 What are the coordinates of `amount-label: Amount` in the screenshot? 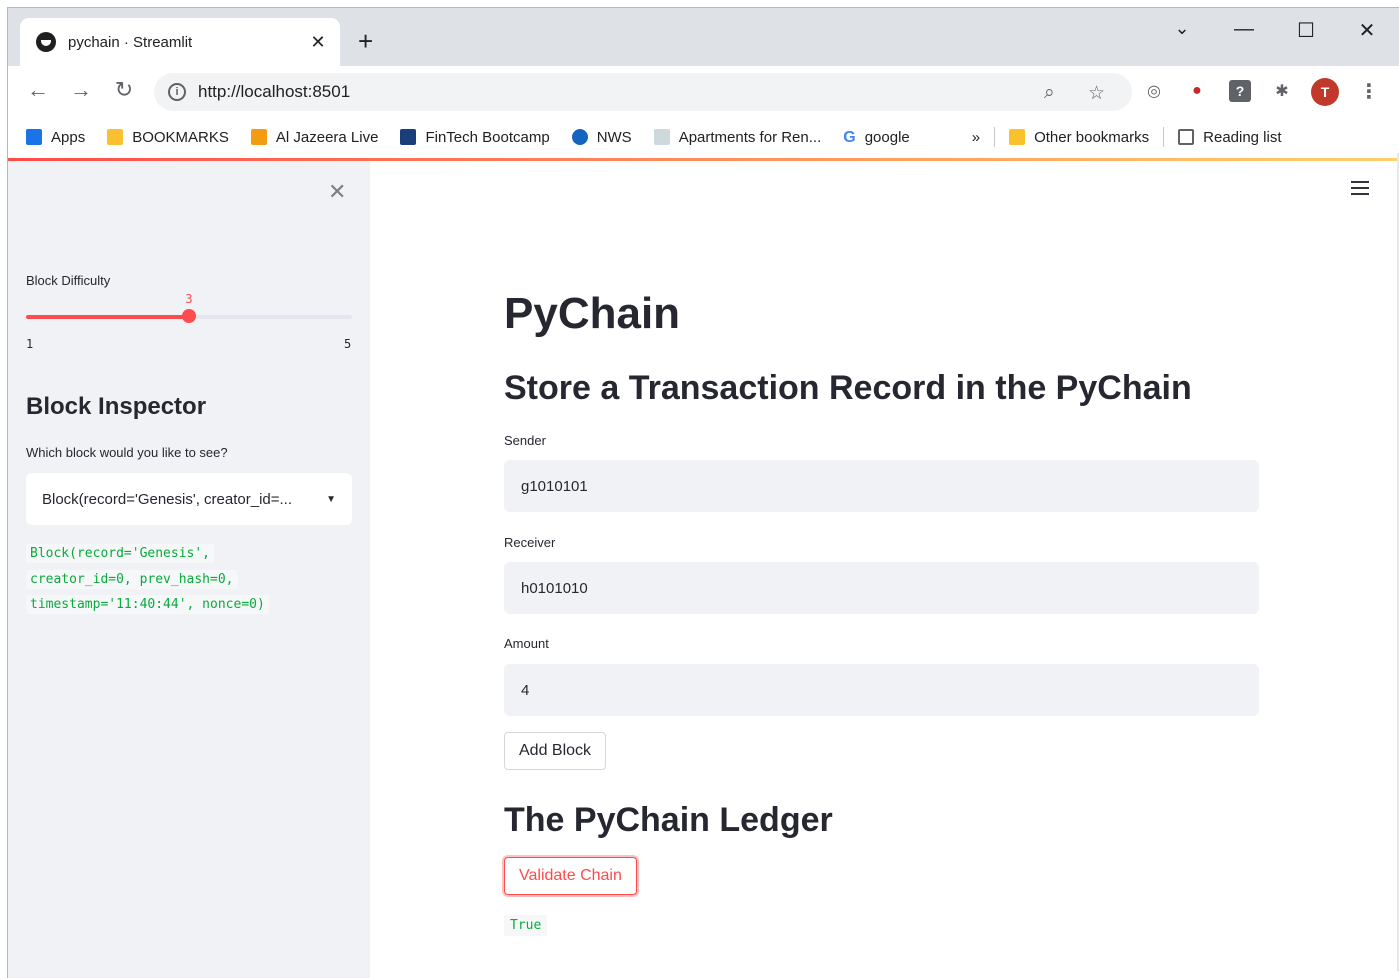 It's located at (526, 643).